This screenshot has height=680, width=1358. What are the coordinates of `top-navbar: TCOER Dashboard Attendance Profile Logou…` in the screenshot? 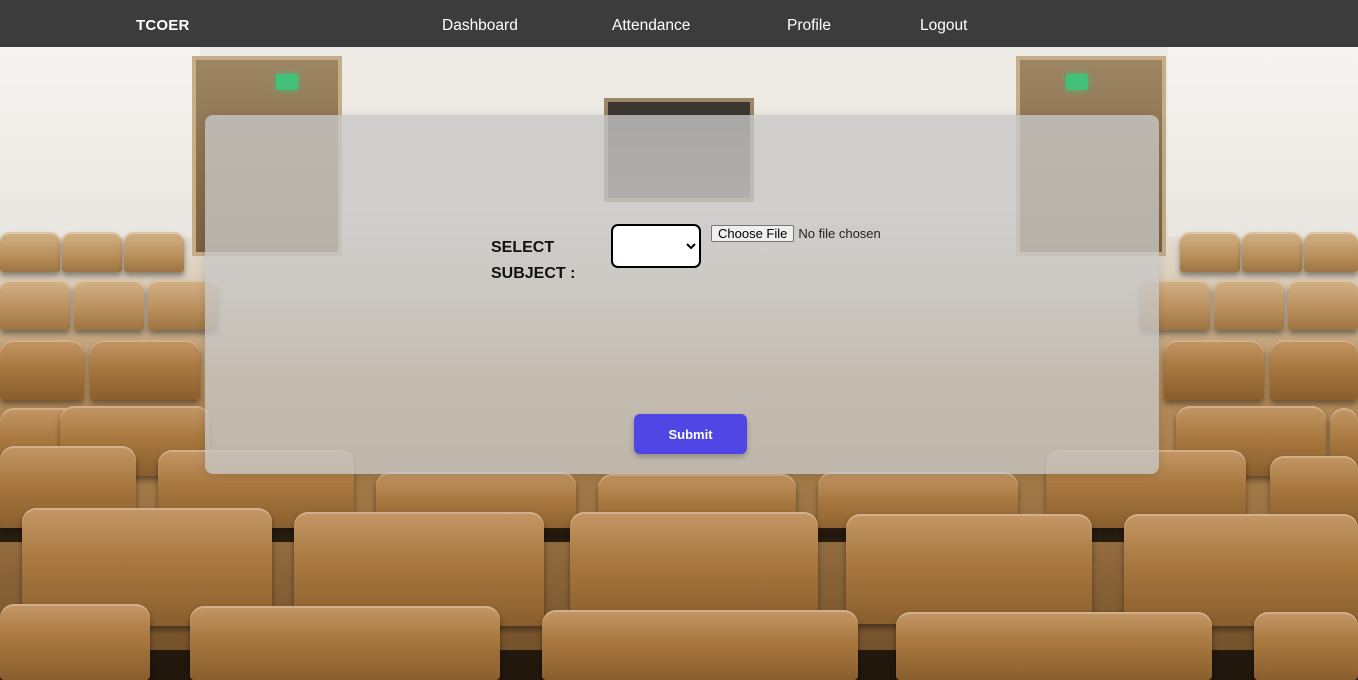 It's located at (679, 23).